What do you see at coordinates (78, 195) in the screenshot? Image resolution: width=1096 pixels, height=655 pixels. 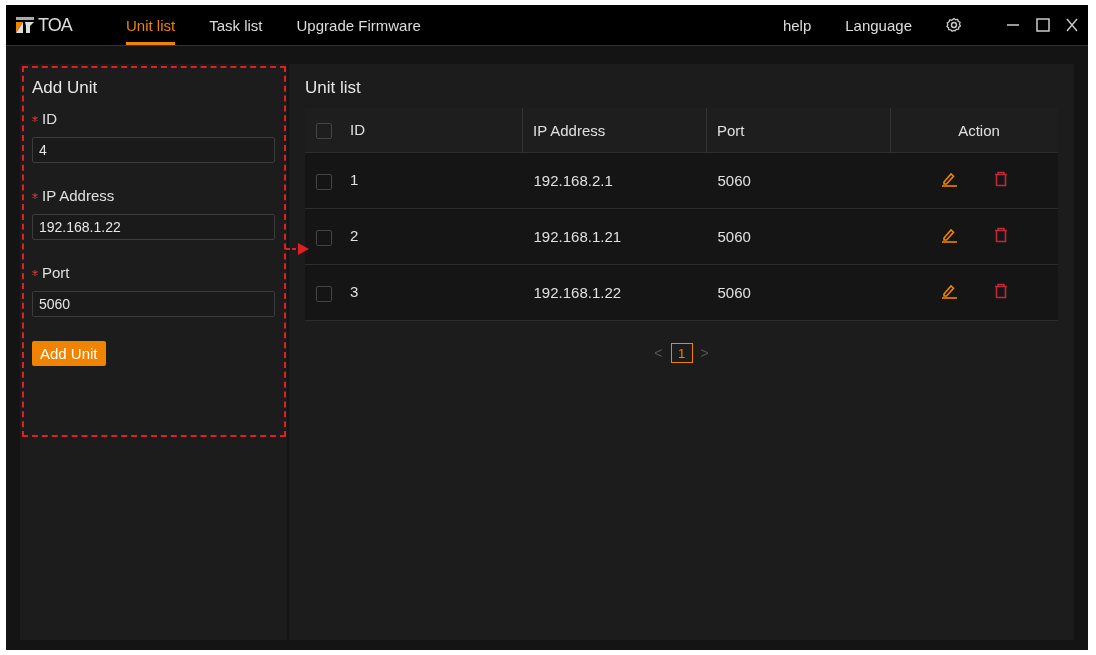 I see `field-label: IP Address` at bounding box center [78, 195].